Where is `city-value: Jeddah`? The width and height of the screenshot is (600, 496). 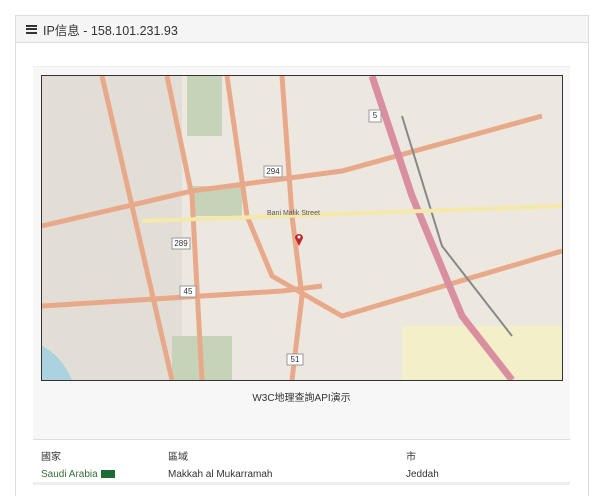
city-value: Jeddah is located at coordinates (422, 474).